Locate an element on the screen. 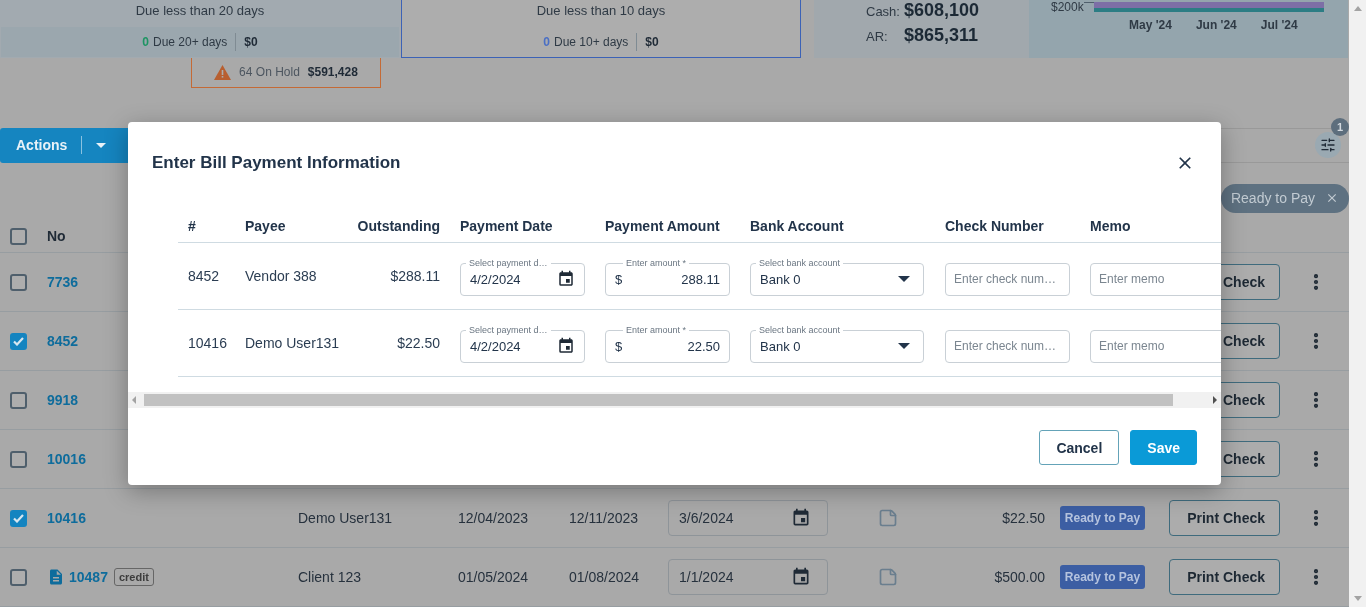  on-hold-amount: $591,428 is located at coordinates (332, 72).